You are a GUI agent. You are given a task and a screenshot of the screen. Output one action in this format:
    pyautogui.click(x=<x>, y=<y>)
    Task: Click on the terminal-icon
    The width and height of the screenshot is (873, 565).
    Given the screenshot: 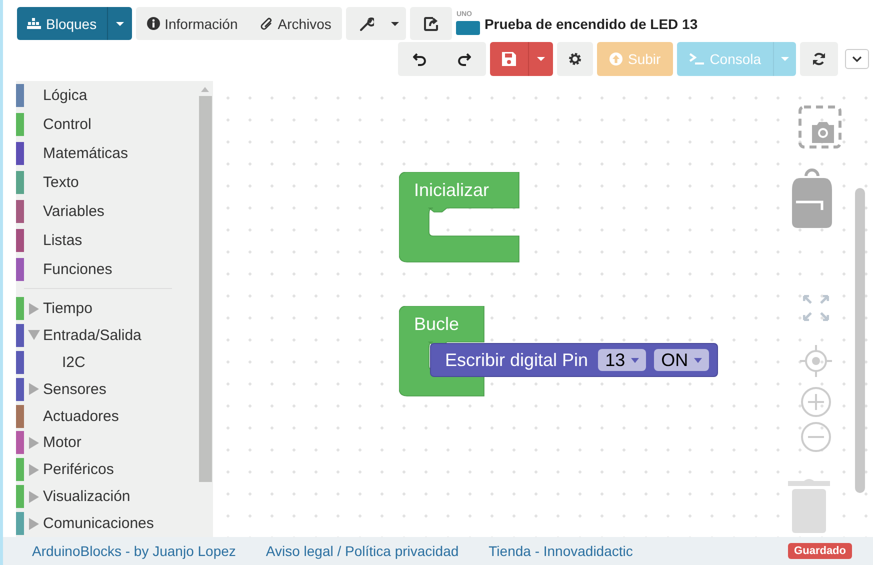 What is the action you would take?
    pyautogui.click(x=696, y=59)
    